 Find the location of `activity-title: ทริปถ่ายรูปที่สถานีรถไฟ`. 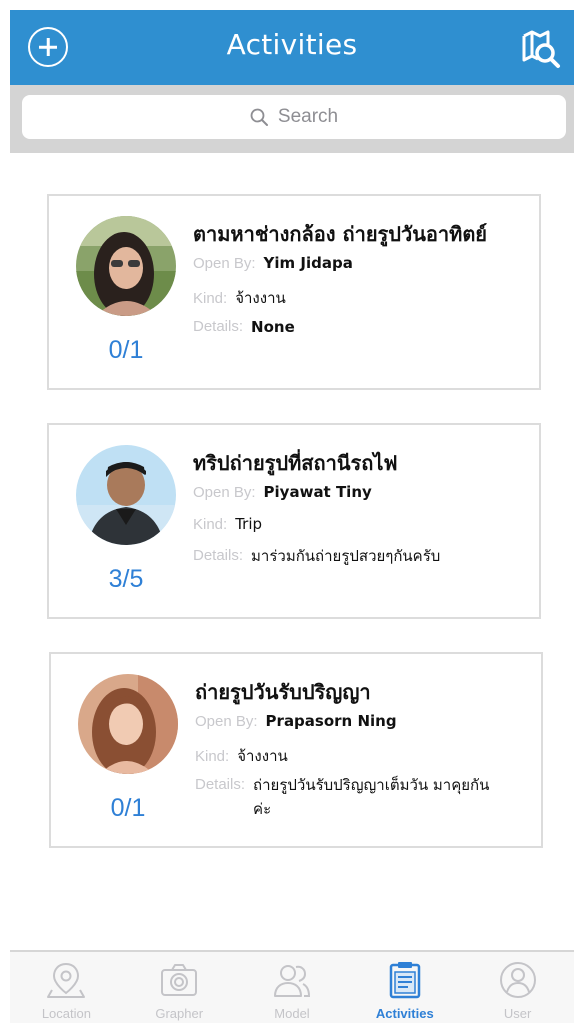

activity-title: ทริปถ่ายรูปที่สถานีรถไฟ is located at coordinates (295, 463).